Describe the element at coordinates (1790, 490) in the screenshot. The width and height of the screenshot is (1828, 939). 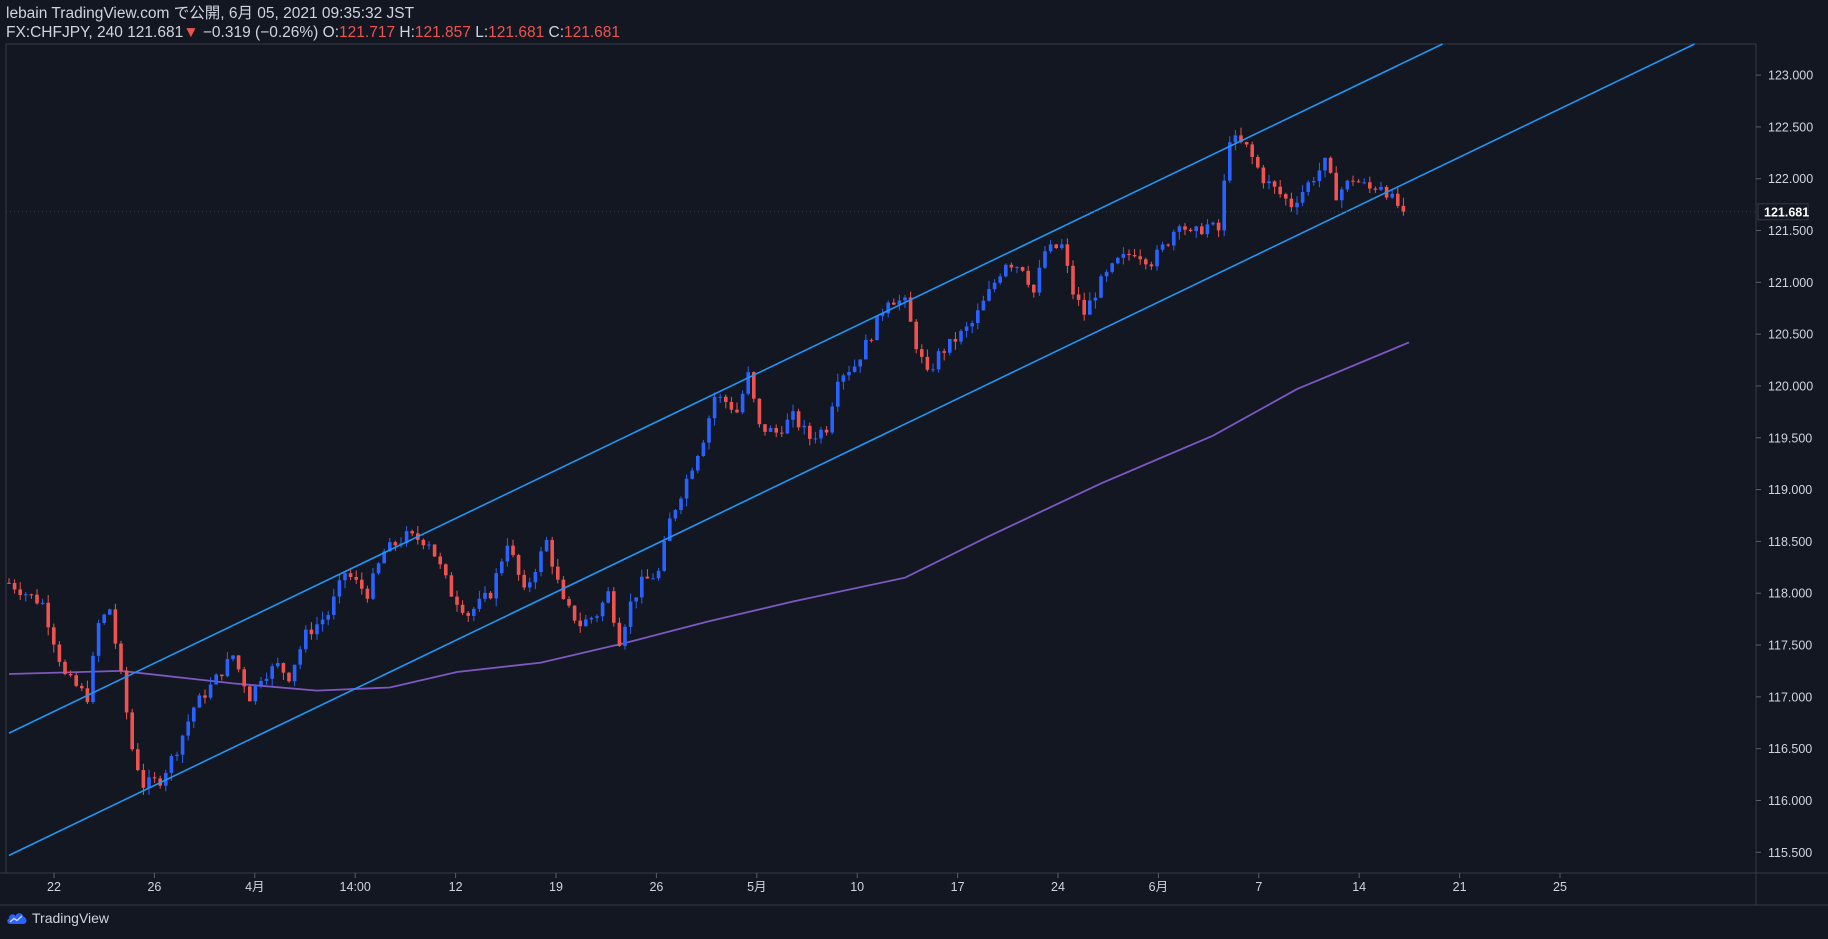
I see `price-tick-label: 119.000` at that location.